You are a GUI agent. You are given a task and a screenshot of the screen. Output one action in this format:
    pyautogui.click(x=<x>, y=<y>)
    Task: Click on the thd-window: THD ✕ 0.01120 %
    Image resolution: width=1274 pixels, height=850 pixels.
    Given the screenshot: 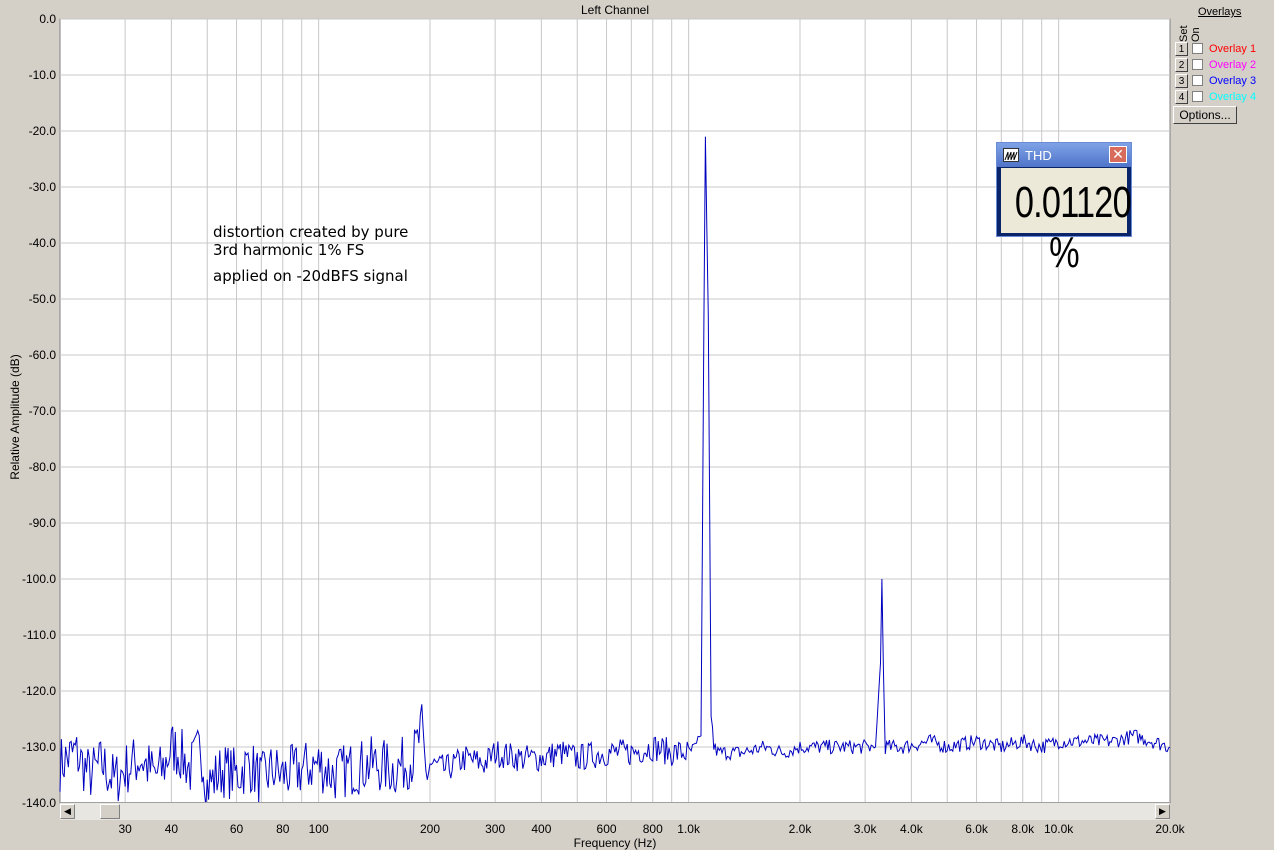 What is the action you would take?
    pyautogui.click(x=1064, y=209)
    